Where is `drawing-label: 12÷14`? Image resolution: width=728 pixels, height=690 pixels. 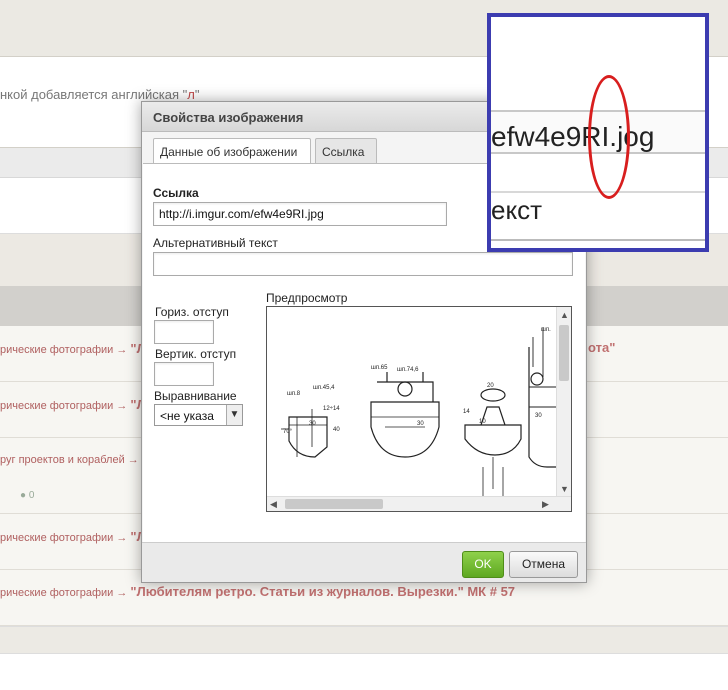 drawing-label: 12÷14 is located at coordinates (331, 409).